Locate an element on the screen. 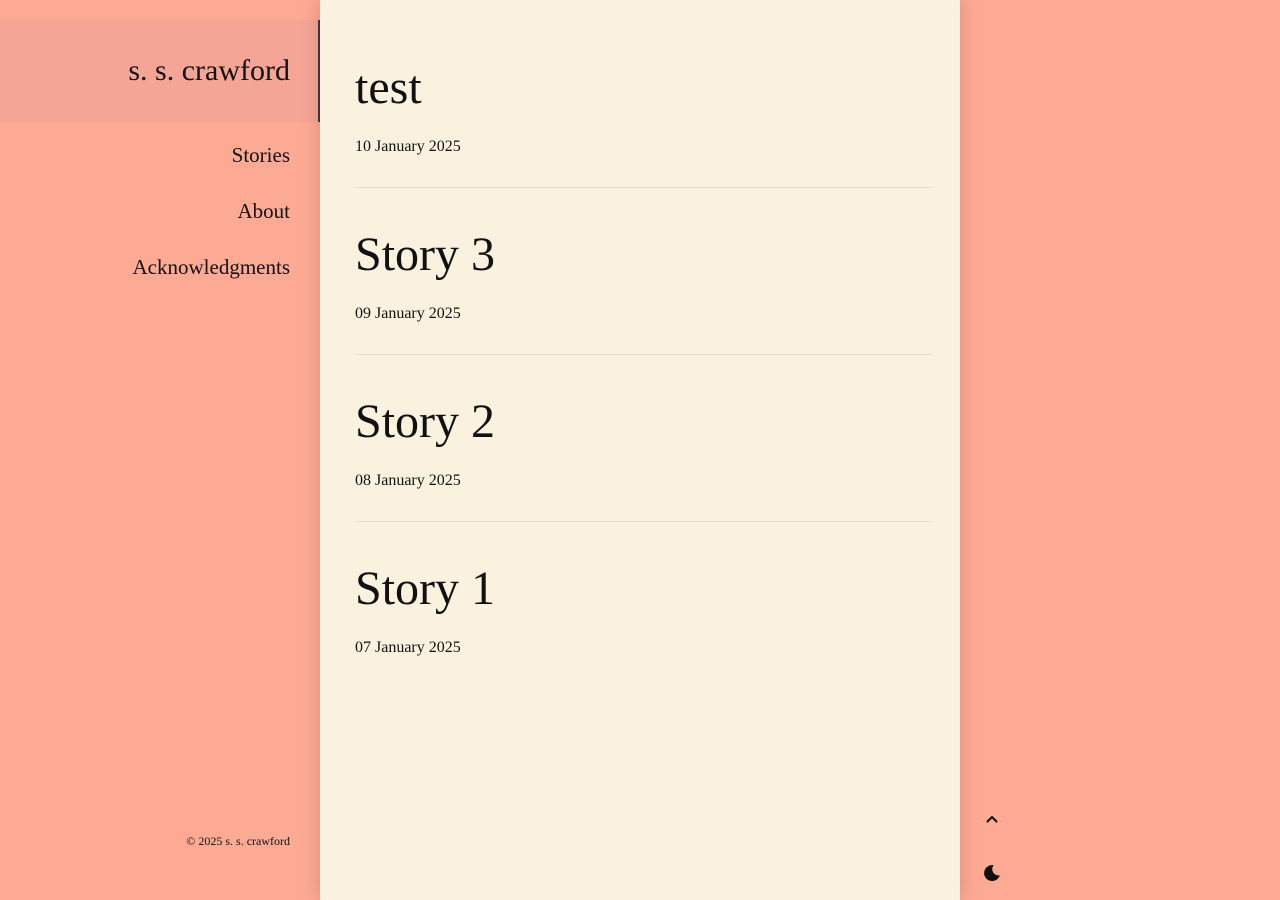 Image resolution: width=1280 pixels, height=900 pixels. site-title-link: s. s. crawford is located at coordinates (209, 71).